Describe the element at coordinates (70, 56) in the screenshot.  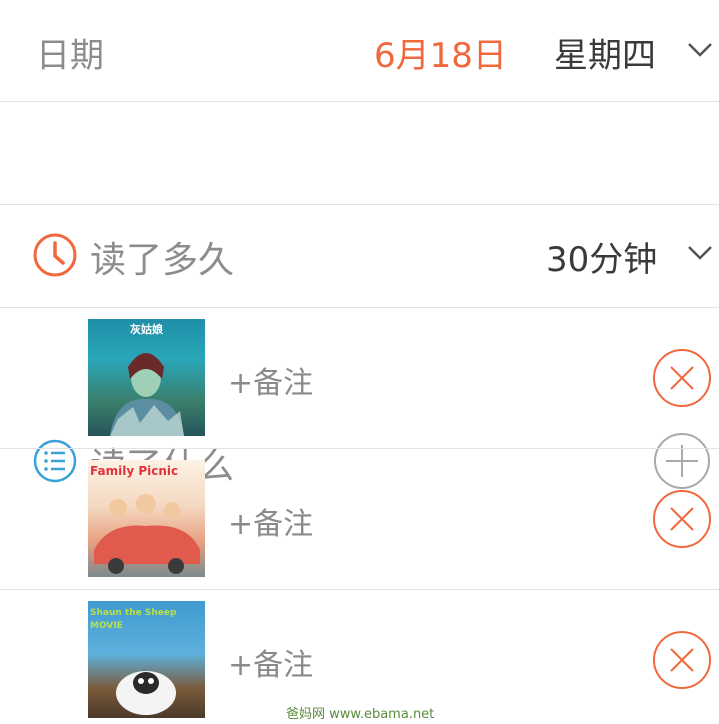
I see `date-label: 日期` at that location.